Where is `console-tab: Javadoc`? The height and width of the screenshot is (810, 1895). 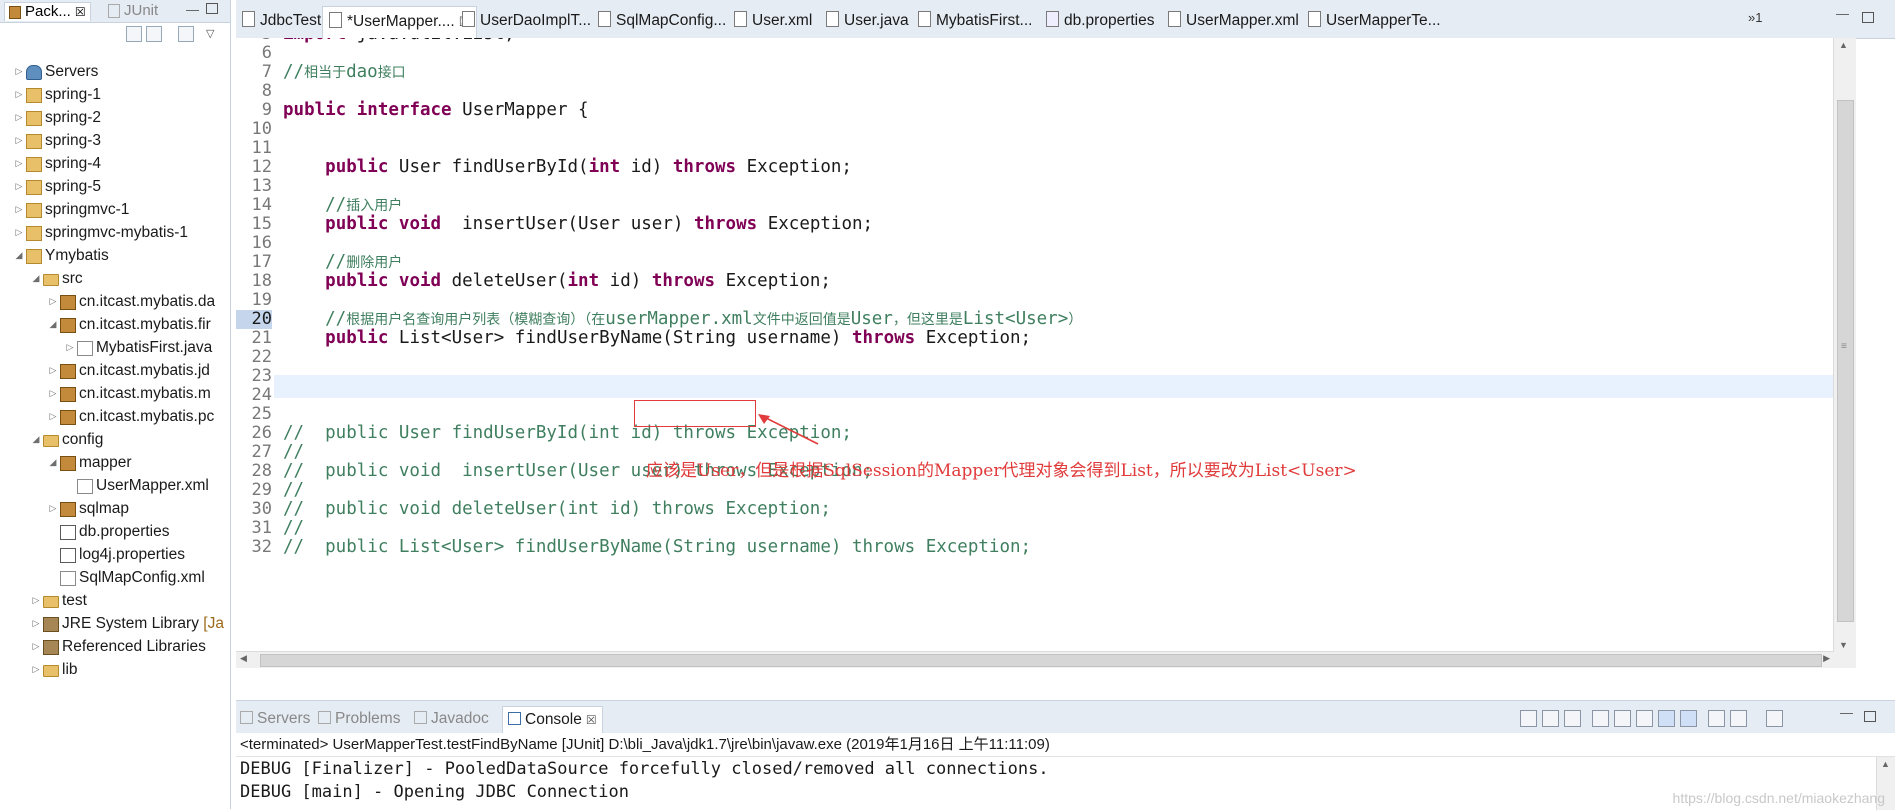
console-tab: Javadoc is located at coordinates (451, 719).